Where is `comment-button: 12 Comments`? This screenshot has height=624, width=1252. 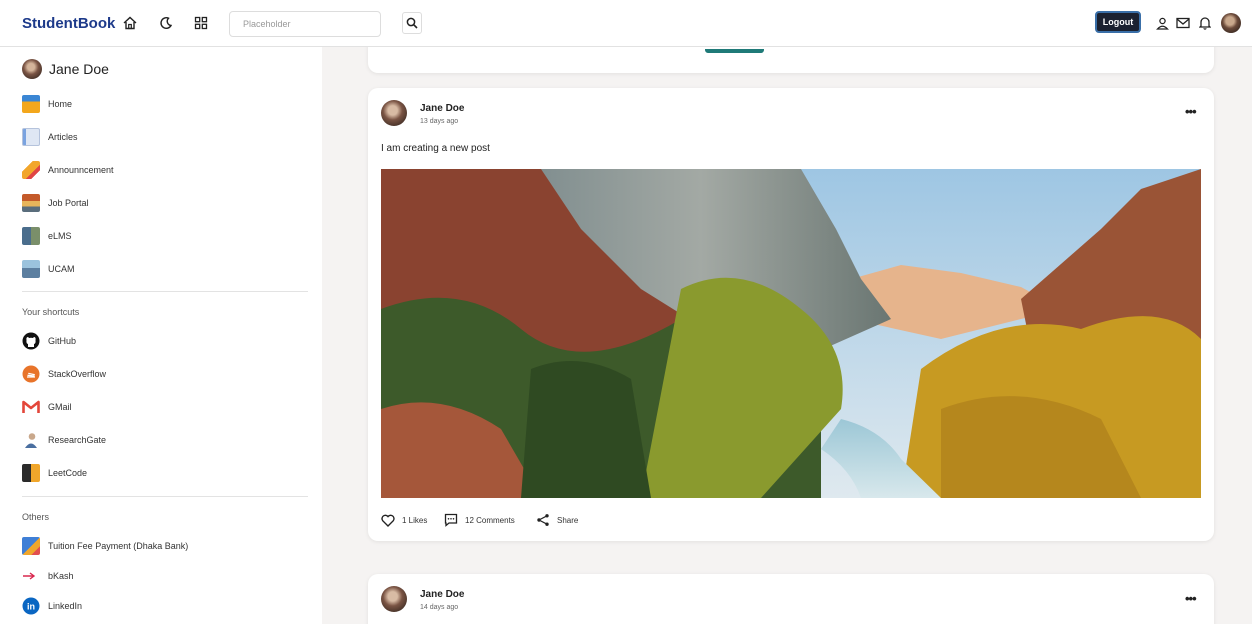 comment-button: 12 Comments is located at coordinates (479, 520).